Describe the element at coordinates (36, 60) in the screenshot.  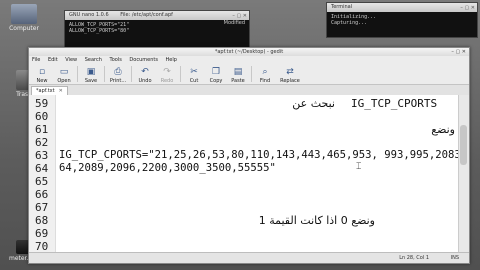
I see `menu-file: File` at that location.